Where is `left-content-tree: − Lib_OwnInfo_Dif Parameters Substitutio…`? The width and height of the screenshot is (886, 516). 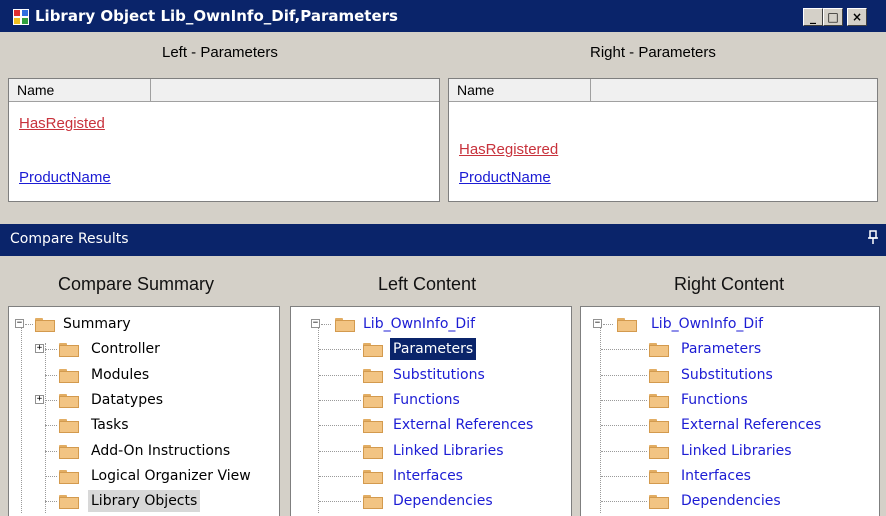
left-content-tree: − Lib_OwnInfo_Dif Parameters Substitutio… is located at coordinates (431, 411).